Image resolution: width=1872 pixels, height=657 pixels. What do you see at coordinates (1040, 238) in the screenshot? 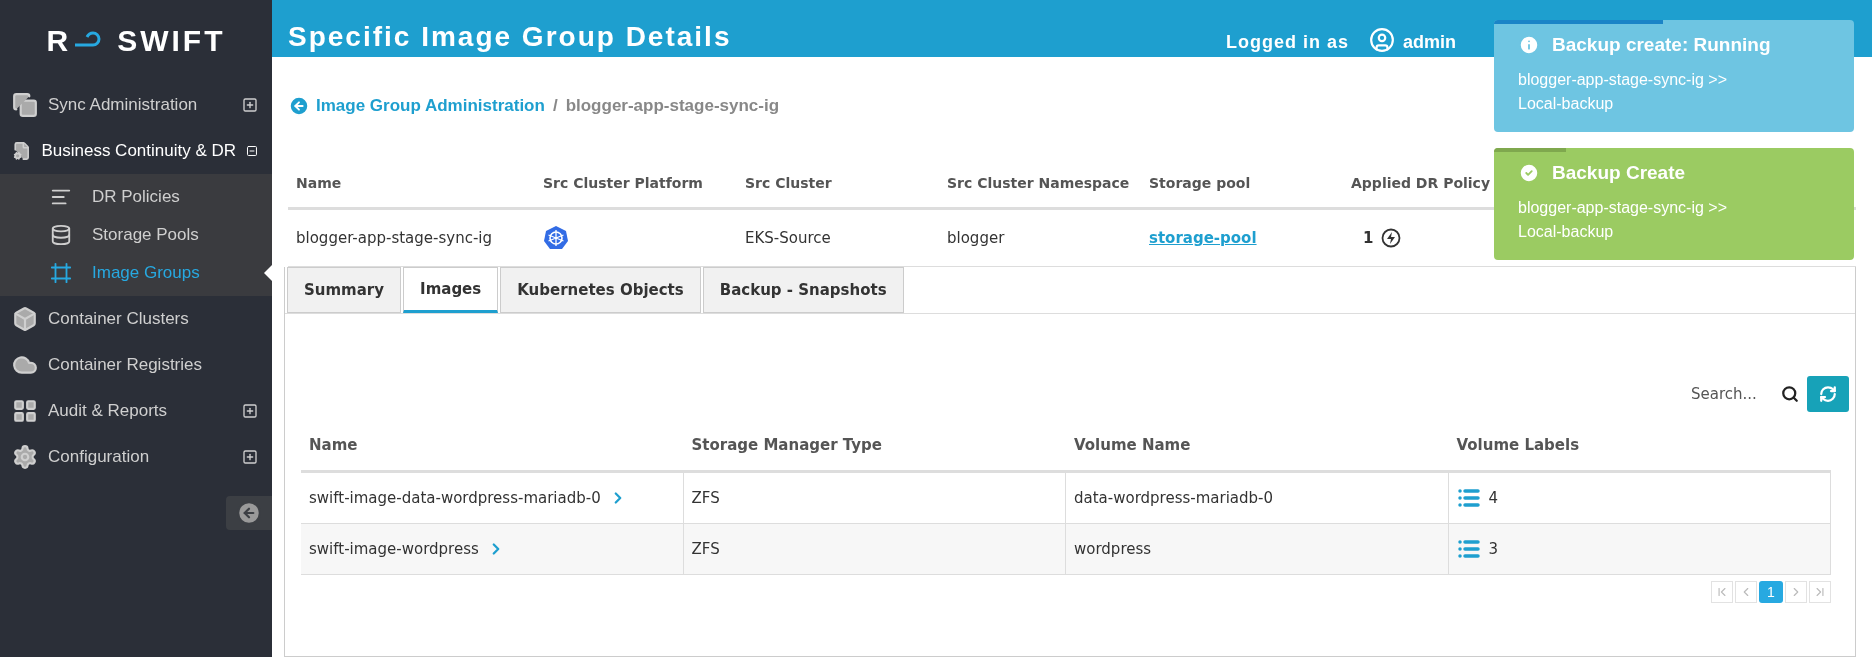
I see `table-cell: blogger` at bounding box center [1040, 238].